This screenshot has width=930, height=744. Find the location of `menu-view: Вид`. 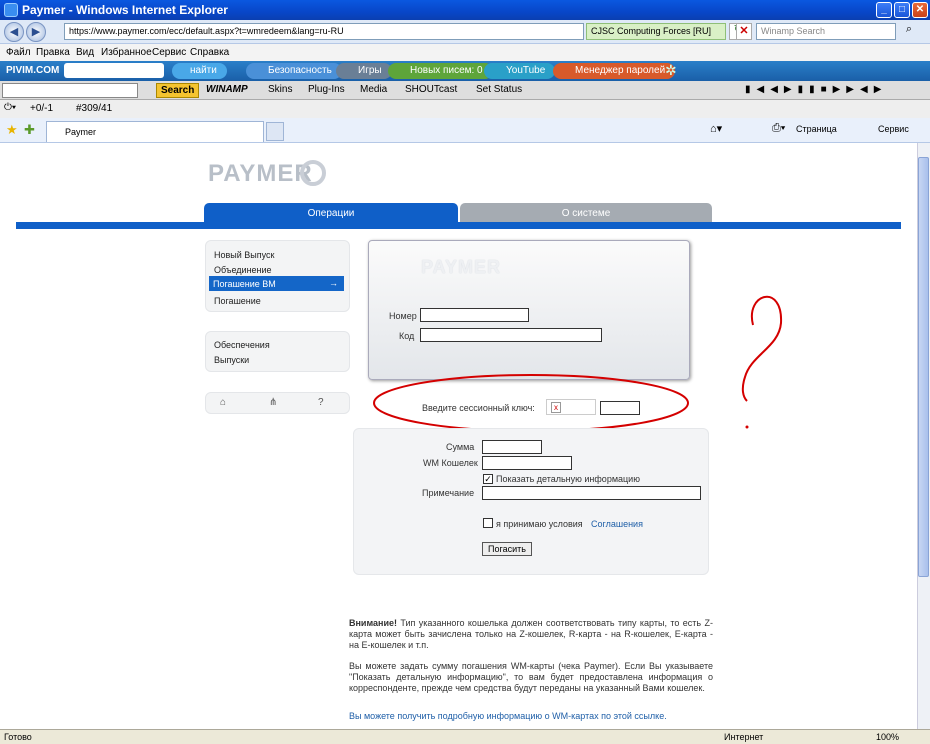

menu-view: Вид is located at coordinates (85, 52).